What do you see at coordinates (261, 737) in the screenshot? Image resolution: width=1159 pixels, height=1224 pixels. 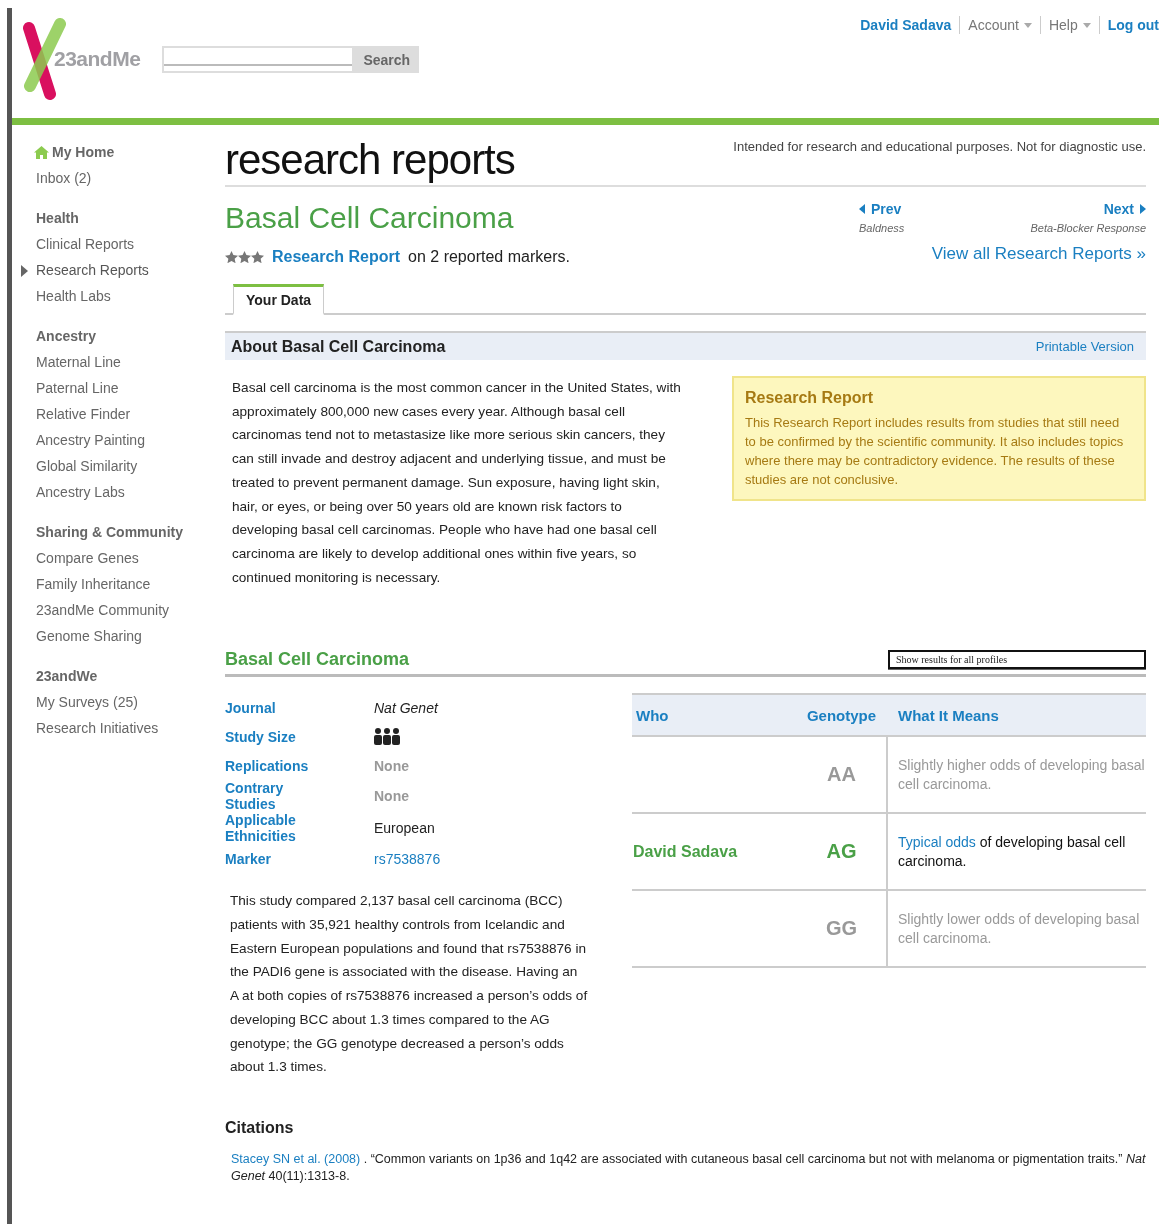 I see `detail-label: Study Size` at bounding box center [261, 737].